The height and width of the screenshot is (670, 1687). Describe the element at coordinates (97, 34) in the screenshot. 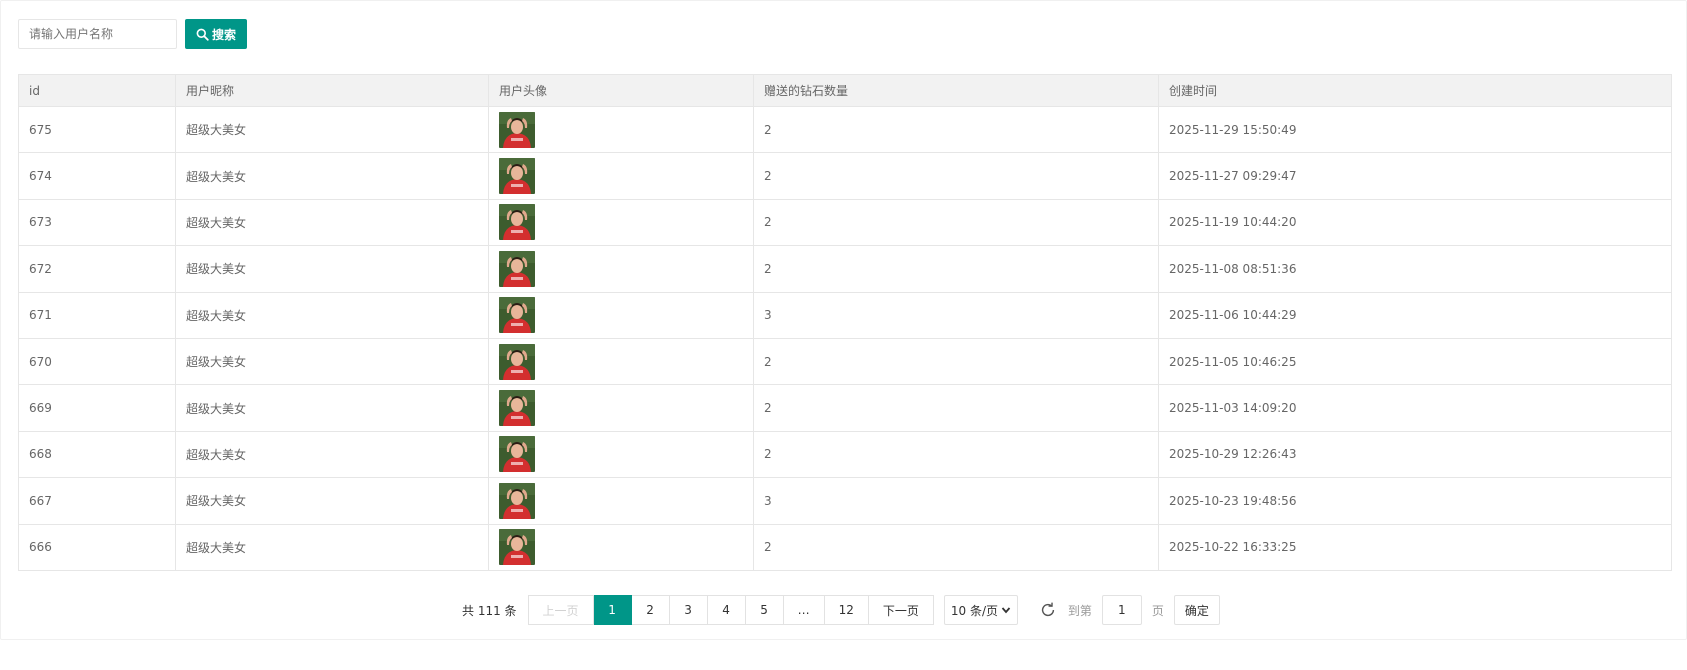

I see `search-input` at that location.